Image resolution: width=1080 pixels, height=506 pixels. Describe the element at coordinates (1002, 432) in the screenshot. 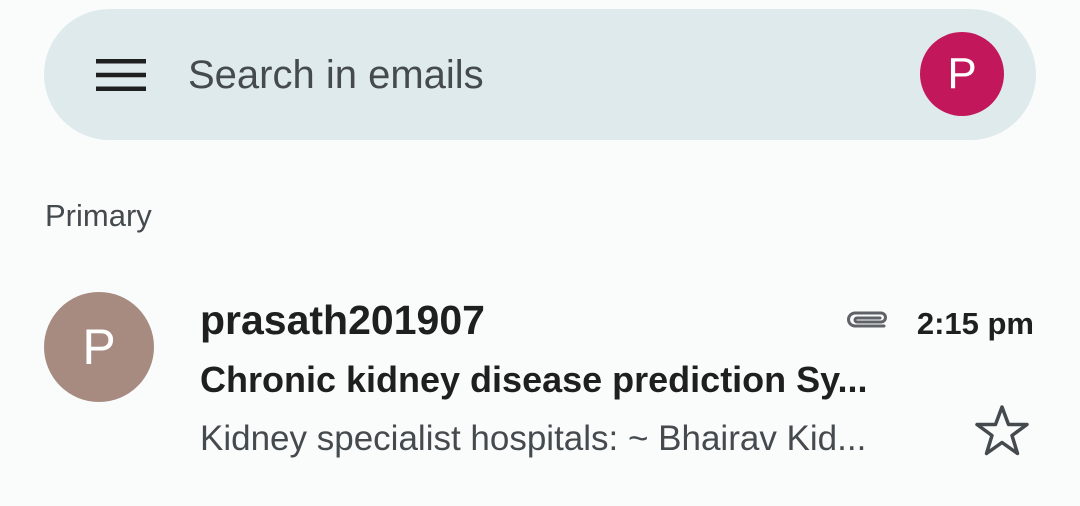

I see `star-icon` at that location.